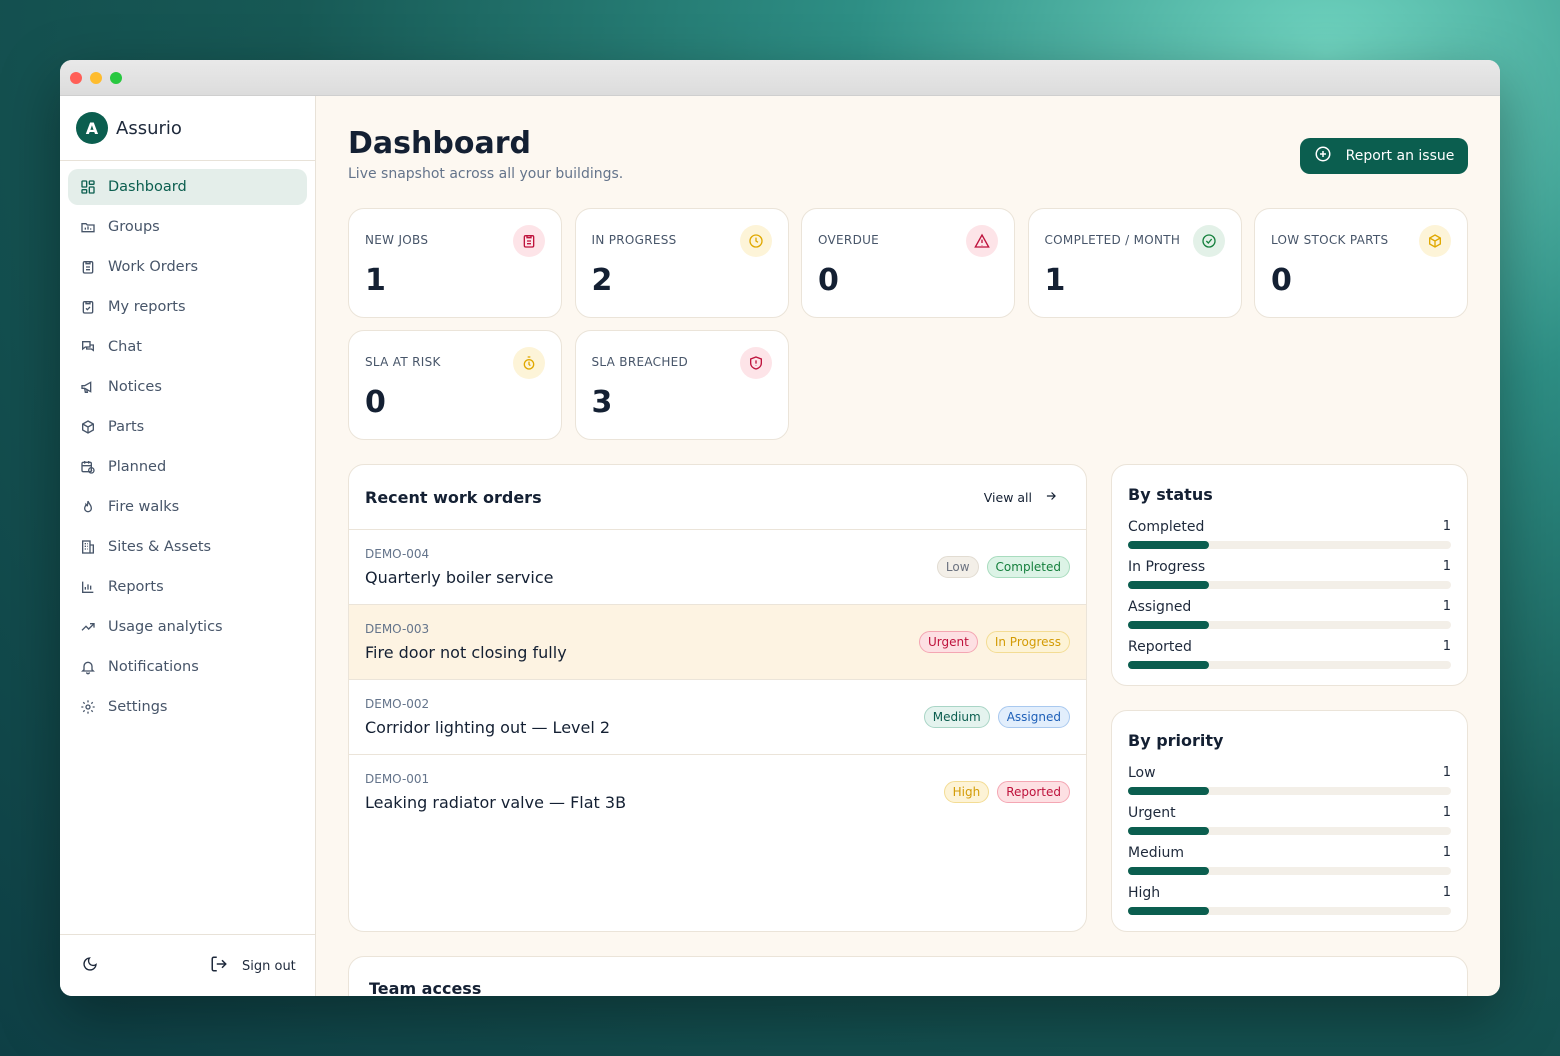 The width and height of the screenshot is (1560, 1056). What do you see at coordinates (147, 307) in the screenshot?
I see `sidebar-item-label: My reports` at bounding box center [147, 307].